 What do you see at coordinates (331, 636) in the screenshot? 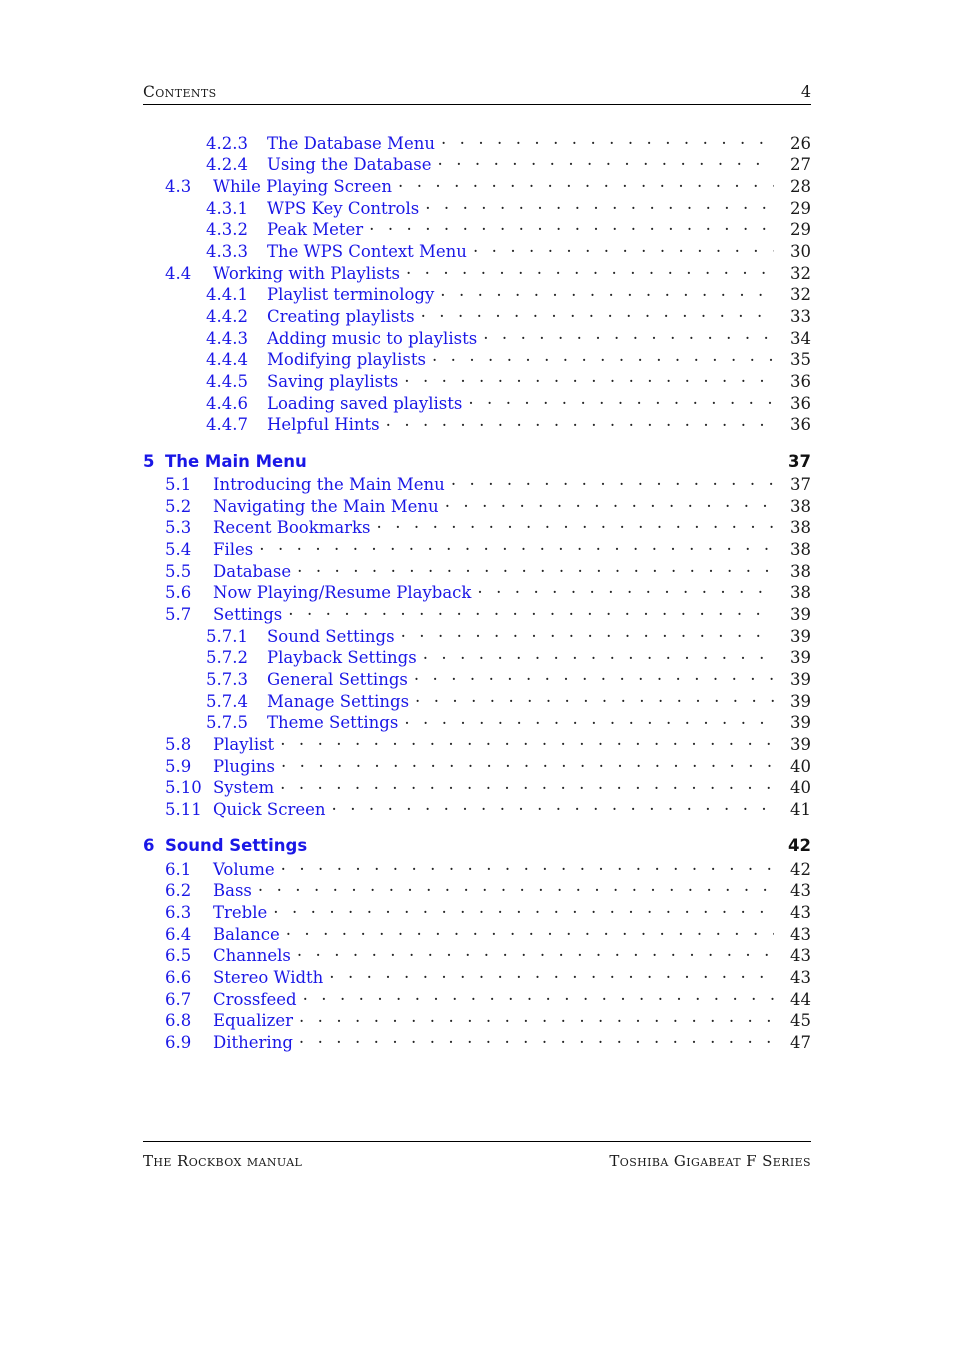
I see `toc-section-title: Sound Settings` at bounding box center [331, 636].